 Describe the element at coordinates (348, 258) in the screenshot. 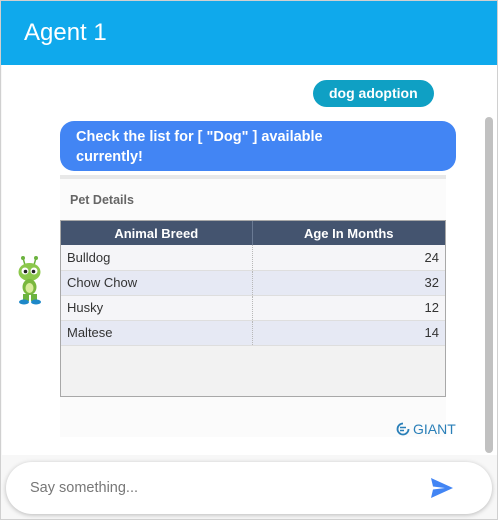

I see `age-cell: 24` at that location.